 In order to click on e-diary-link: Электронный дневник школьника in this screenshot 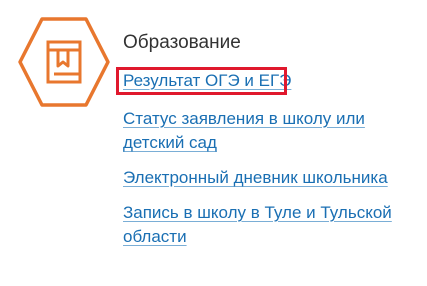, I will do `click(255, 177)`.